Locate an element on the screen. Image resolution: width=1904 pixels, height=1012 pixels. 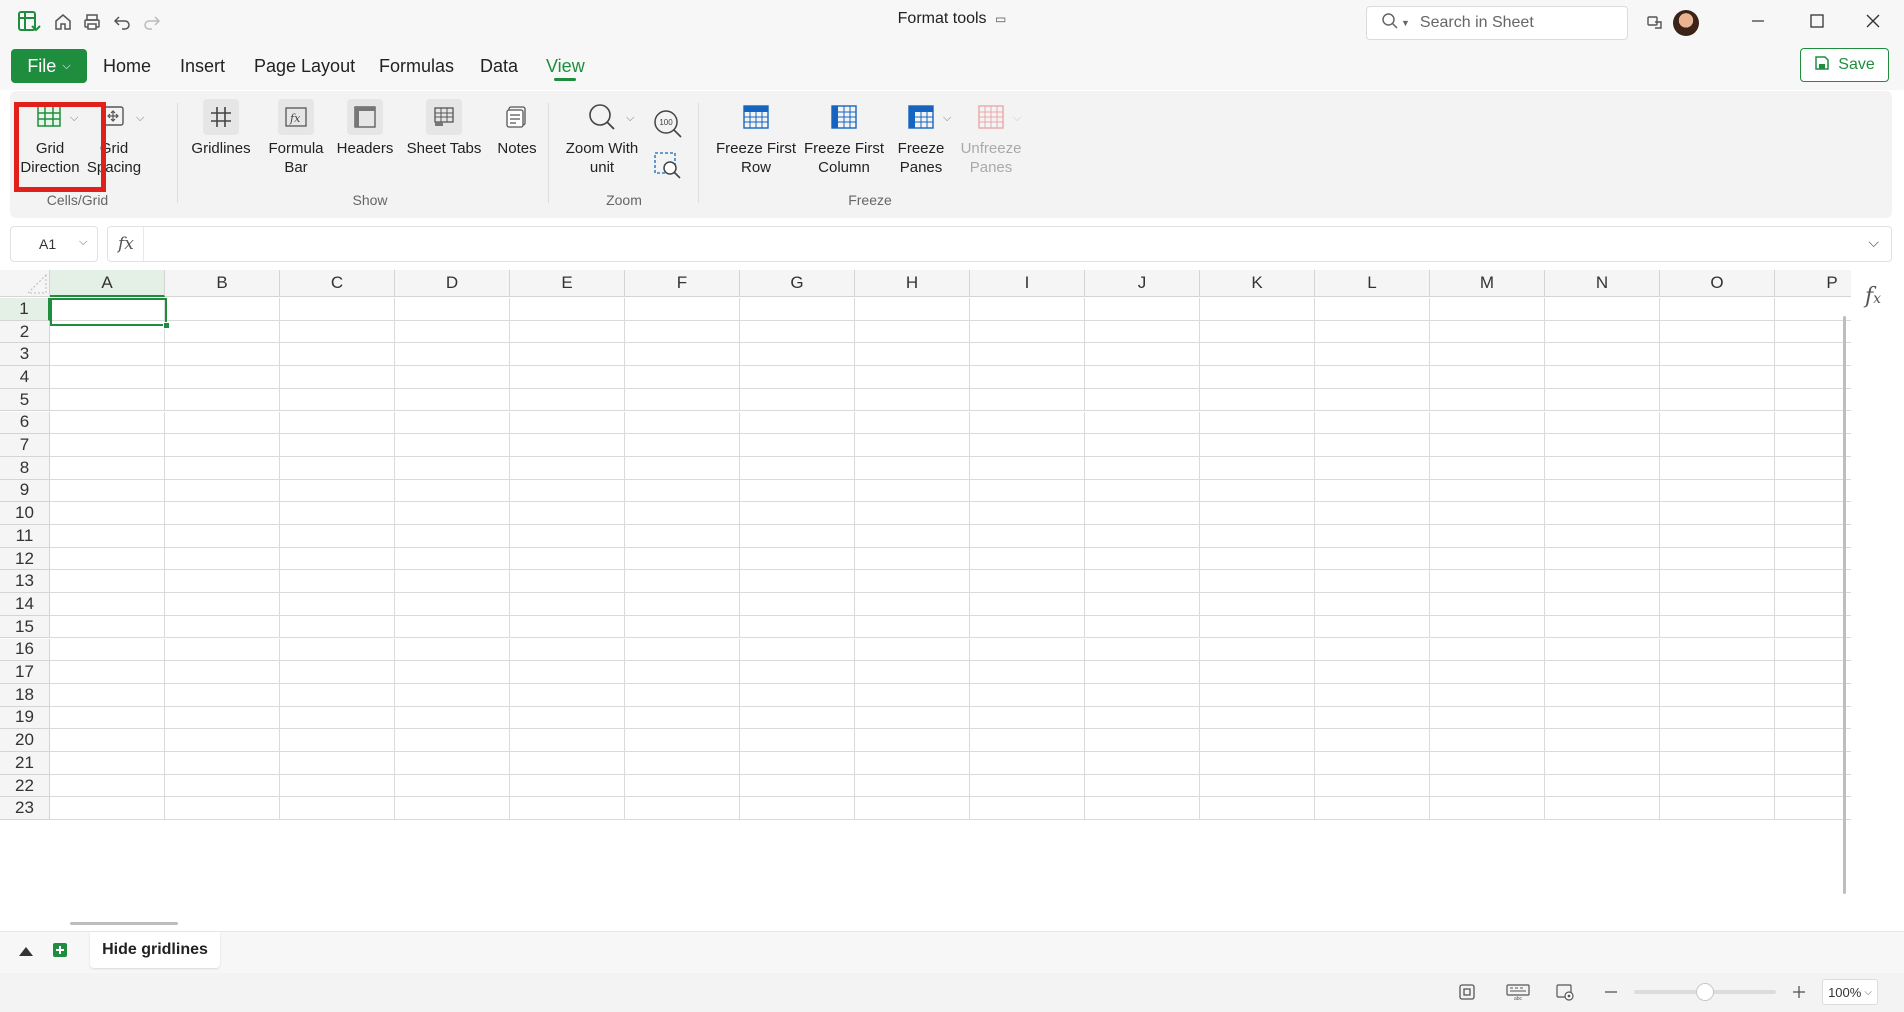
cell-p13 is located at coordinates (1813, 582).